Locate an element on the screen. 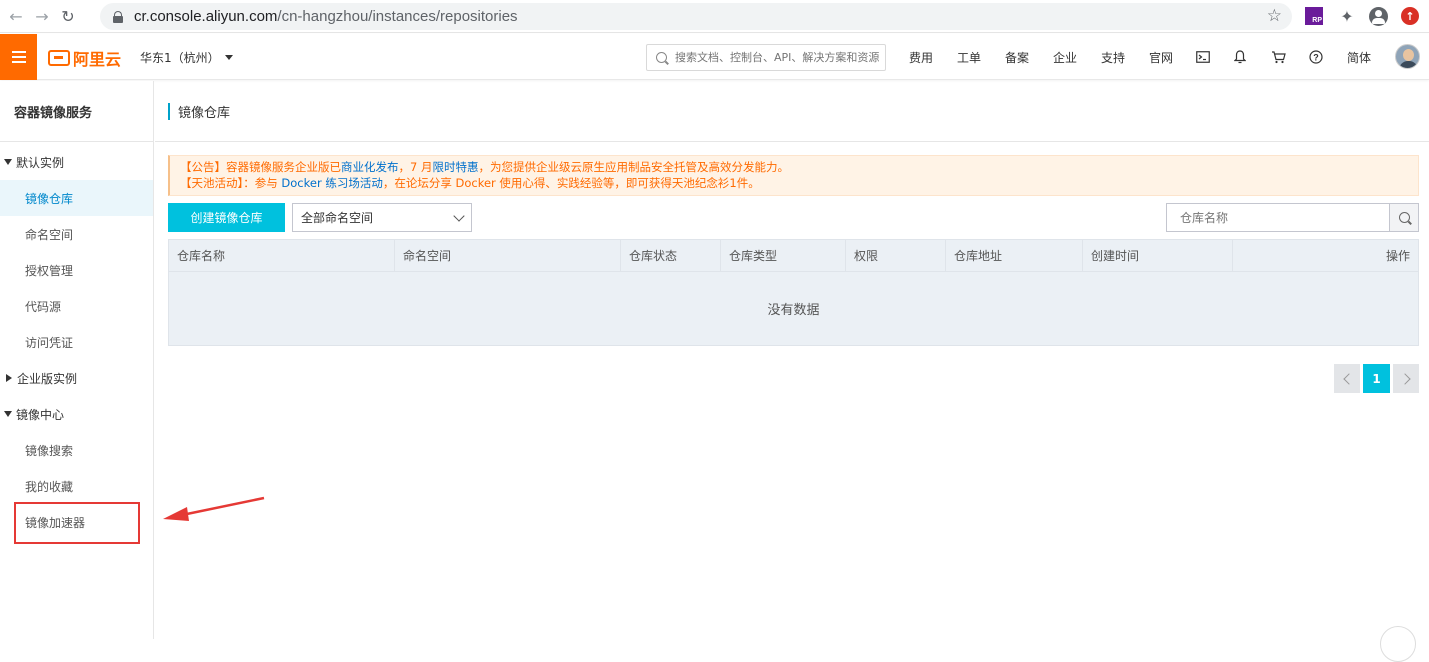  back-icon: ← is located at coordinates (16, 16).